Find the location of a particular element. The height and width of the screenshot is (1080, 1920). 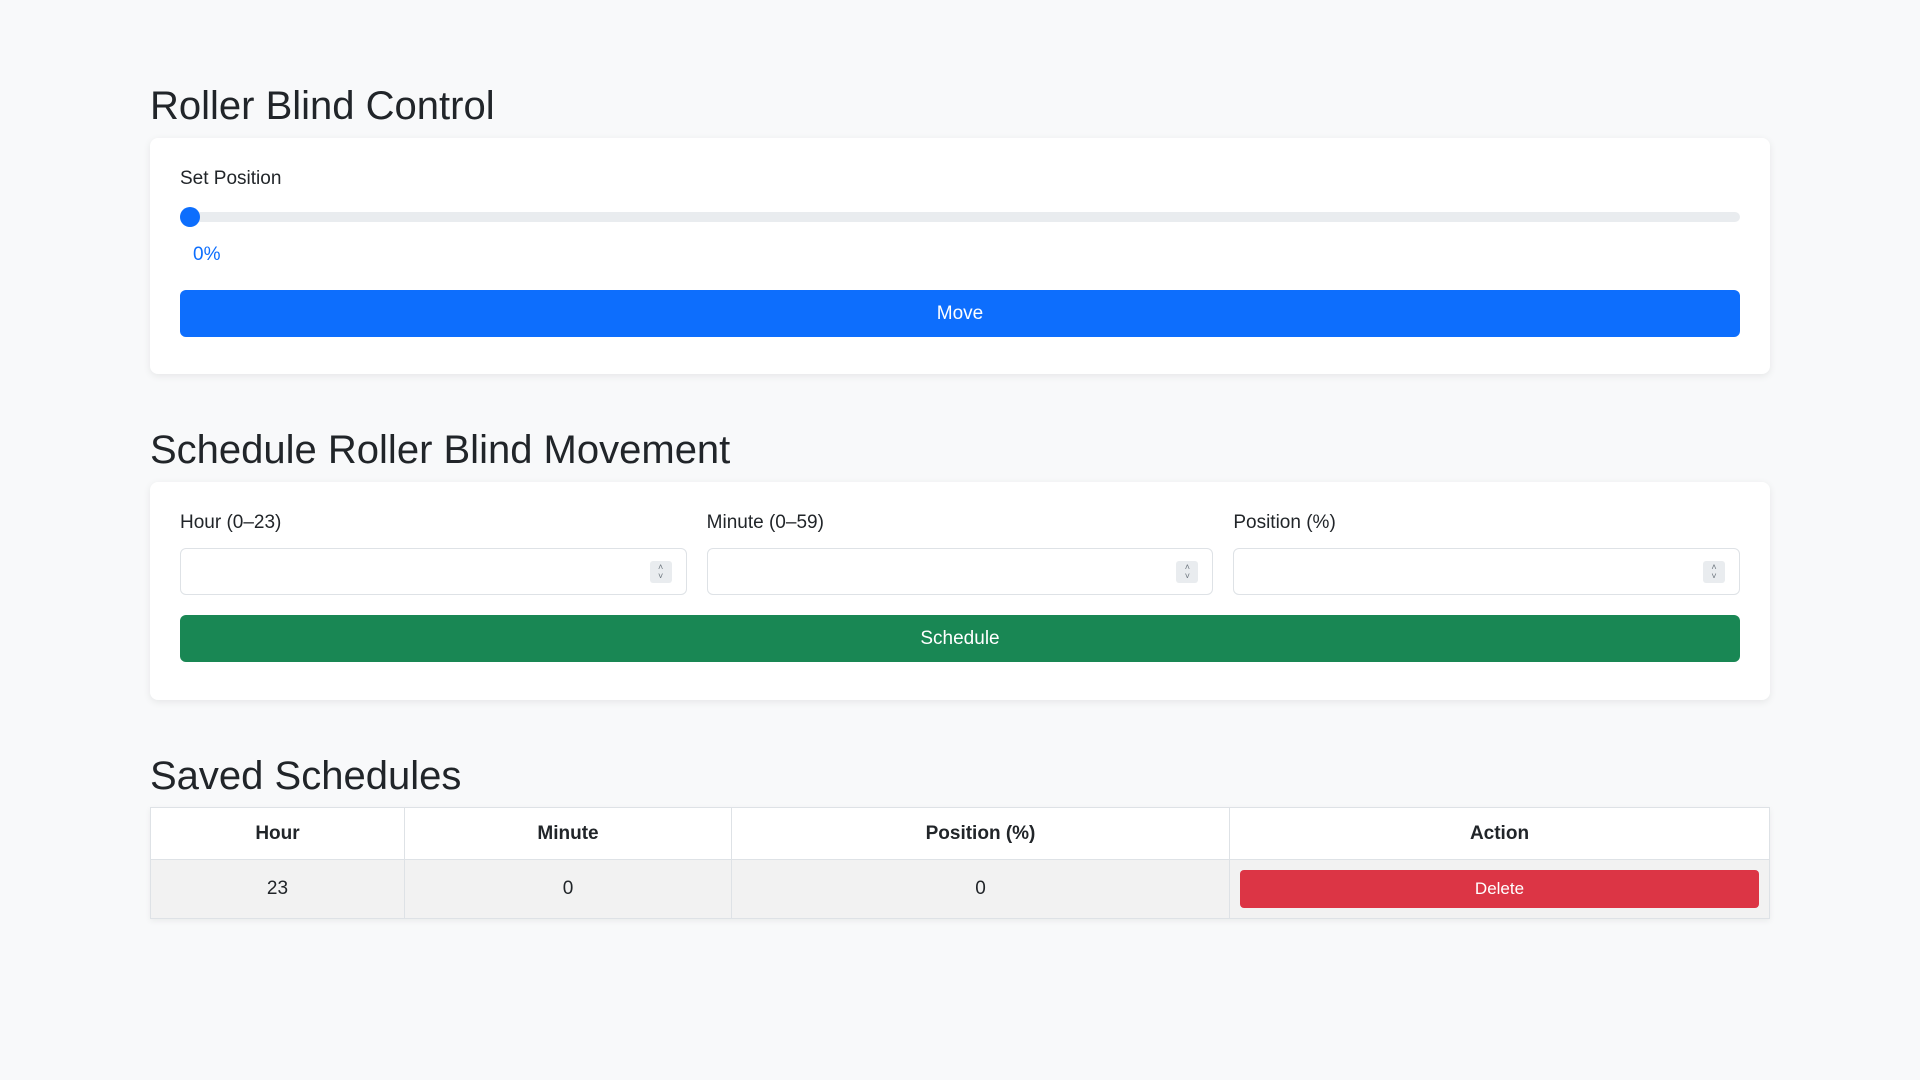

table-row: 23 0 0 Delete is located at coordinates (960, 889).